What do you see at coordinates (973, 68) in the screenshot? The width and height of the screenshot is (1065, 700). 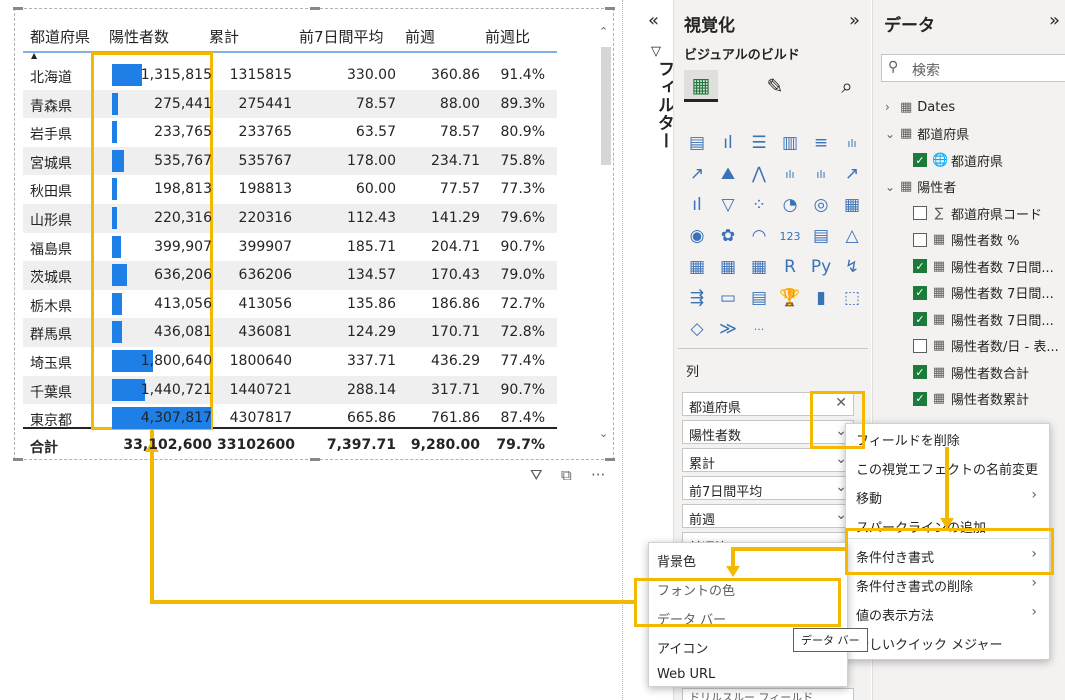 I see `field-search-input: ⚲ 検索` at bounding box center [973, 68].